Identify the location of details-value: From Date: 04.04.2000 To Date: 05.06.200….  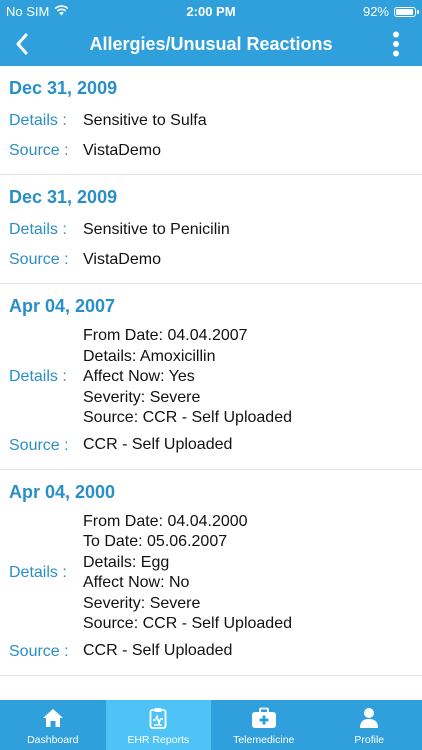
(187, 573).